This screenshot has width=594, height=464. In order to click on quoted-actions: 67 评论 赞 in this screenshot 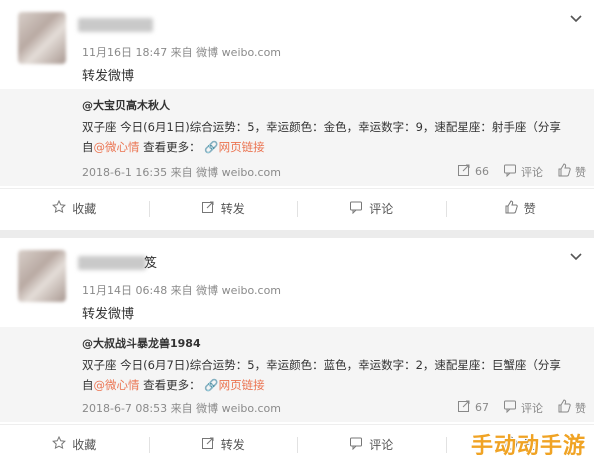, I will do `click(521, 407)`.